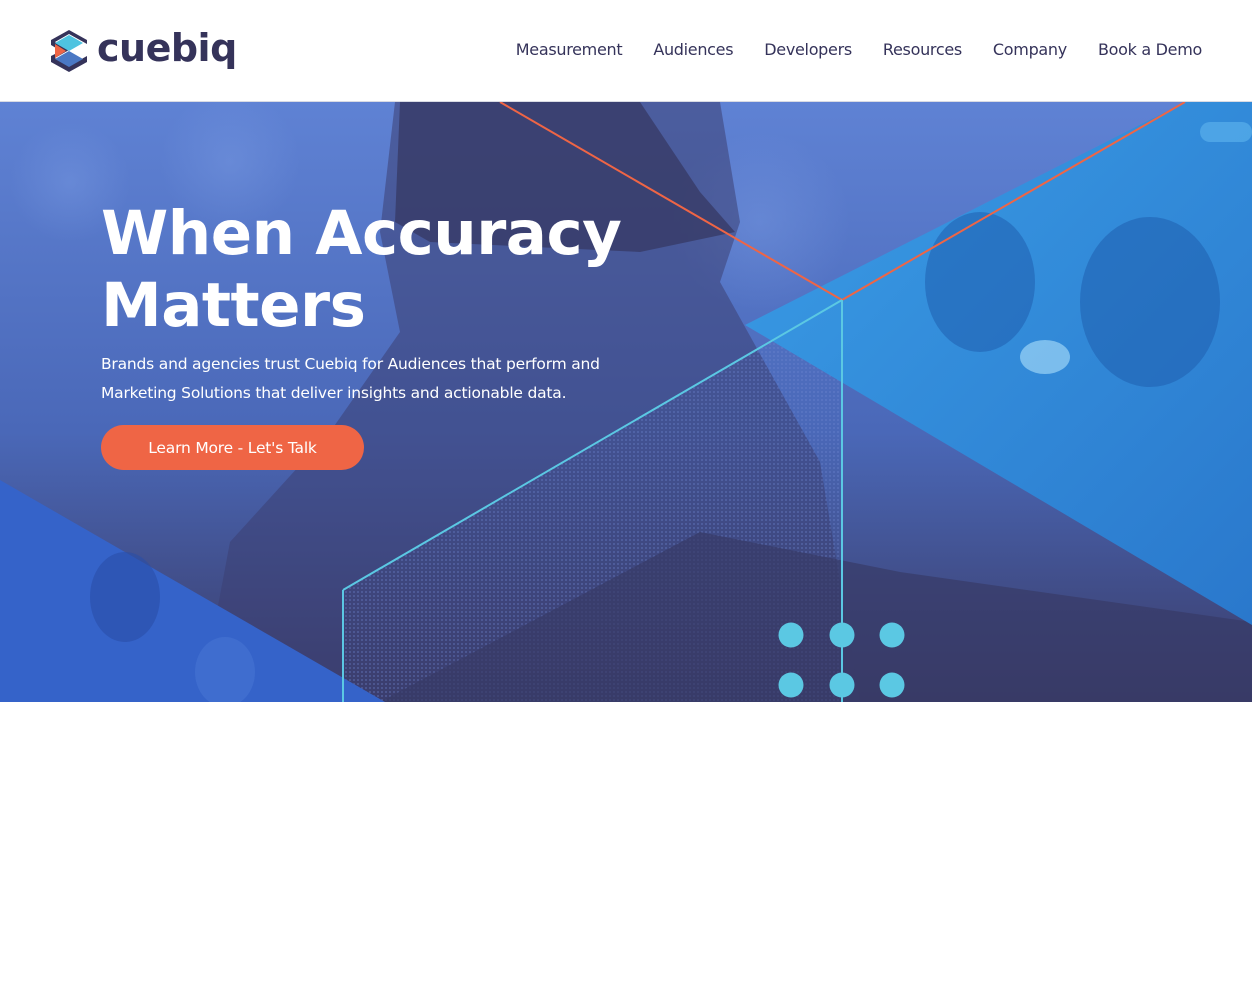 Image resolution: width=1252 pixels, height=1000 pixels. What do you see at coordinates (1150, 50) in the screenshot?
I see `nav-item-book-a-demo: Book a Demo` at bounding box center [1150, 50].